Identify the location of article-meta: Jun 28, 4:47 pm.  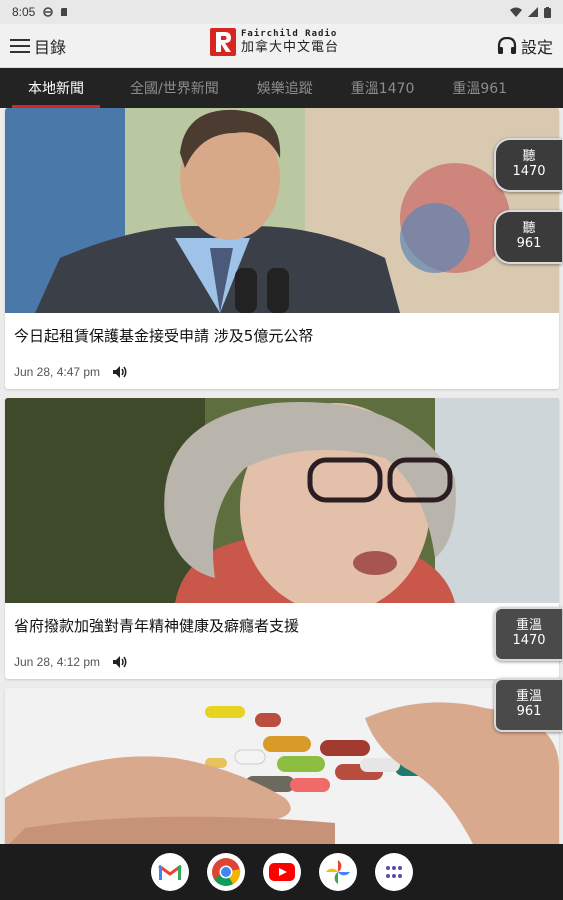
(282, 372).